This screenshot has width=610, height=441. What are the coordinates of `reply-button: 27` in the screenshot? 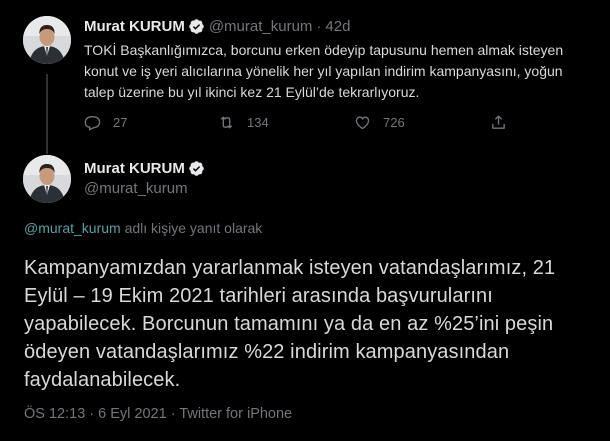 It's located at (105, 122).